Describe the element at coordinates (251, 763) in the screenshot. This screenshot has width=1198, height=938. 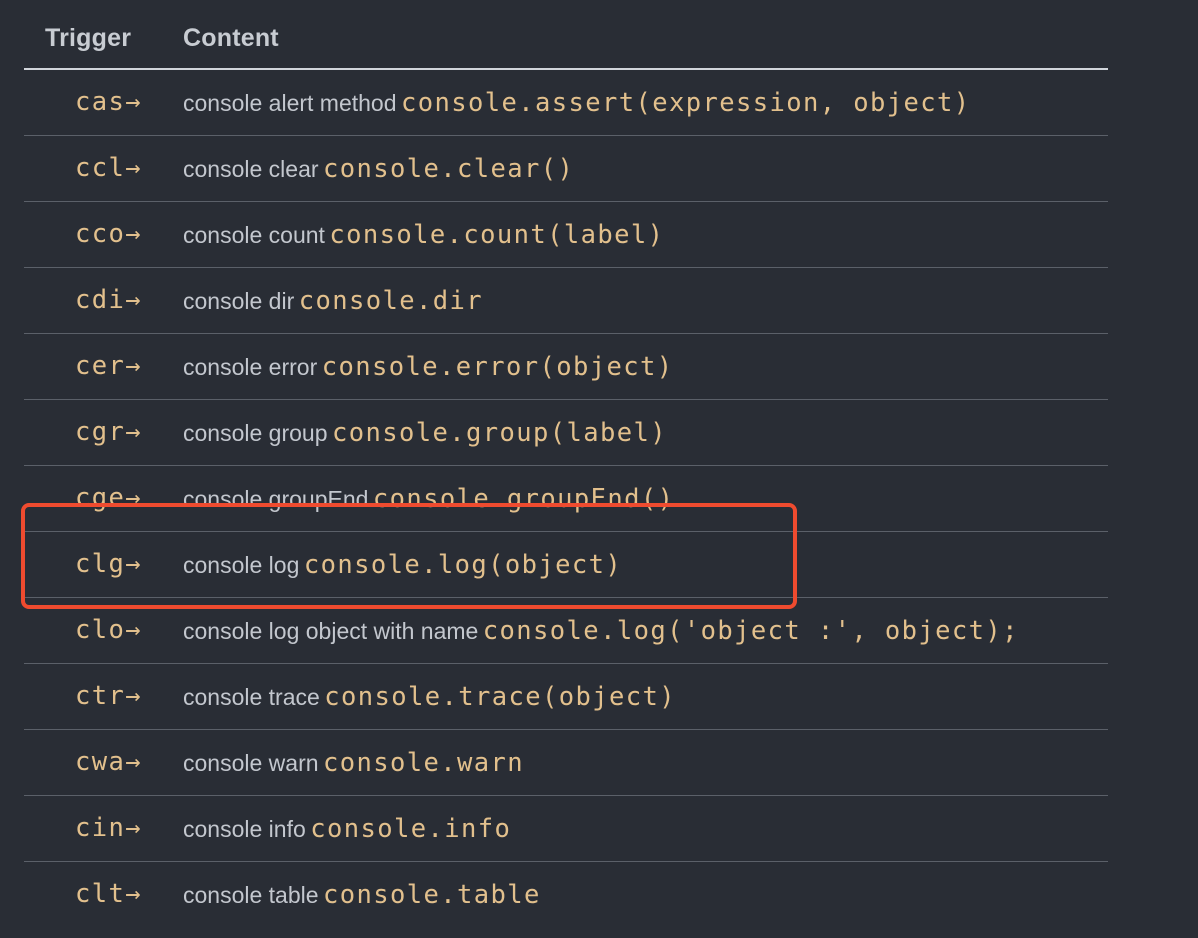
I see `row-description: console warn` at that location.